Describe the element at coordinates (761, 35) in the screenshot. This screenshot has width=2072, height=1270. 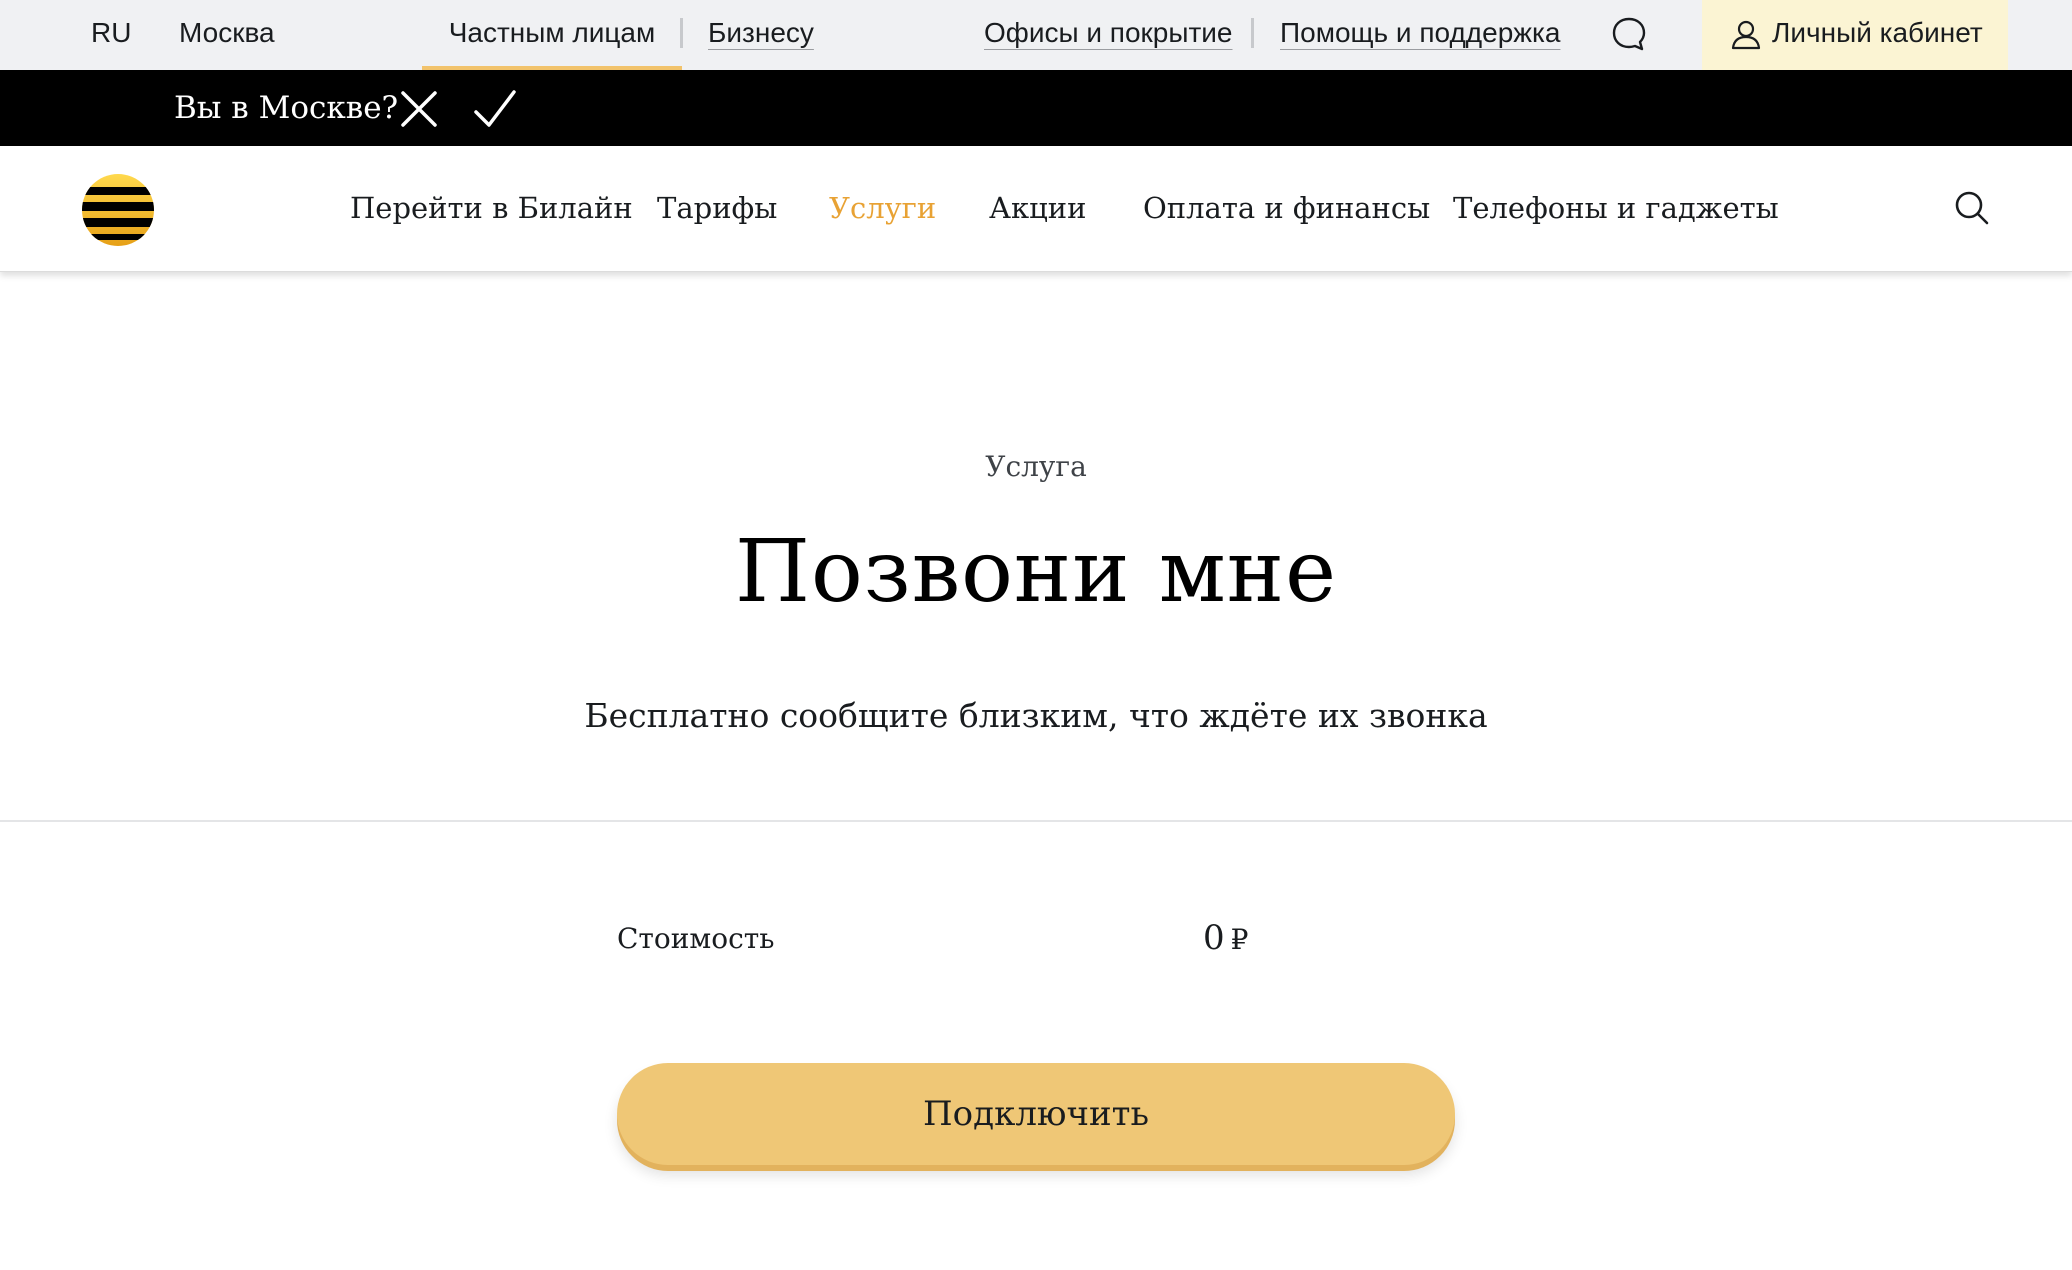
I see `segment-business: Бизнесу` at that location.